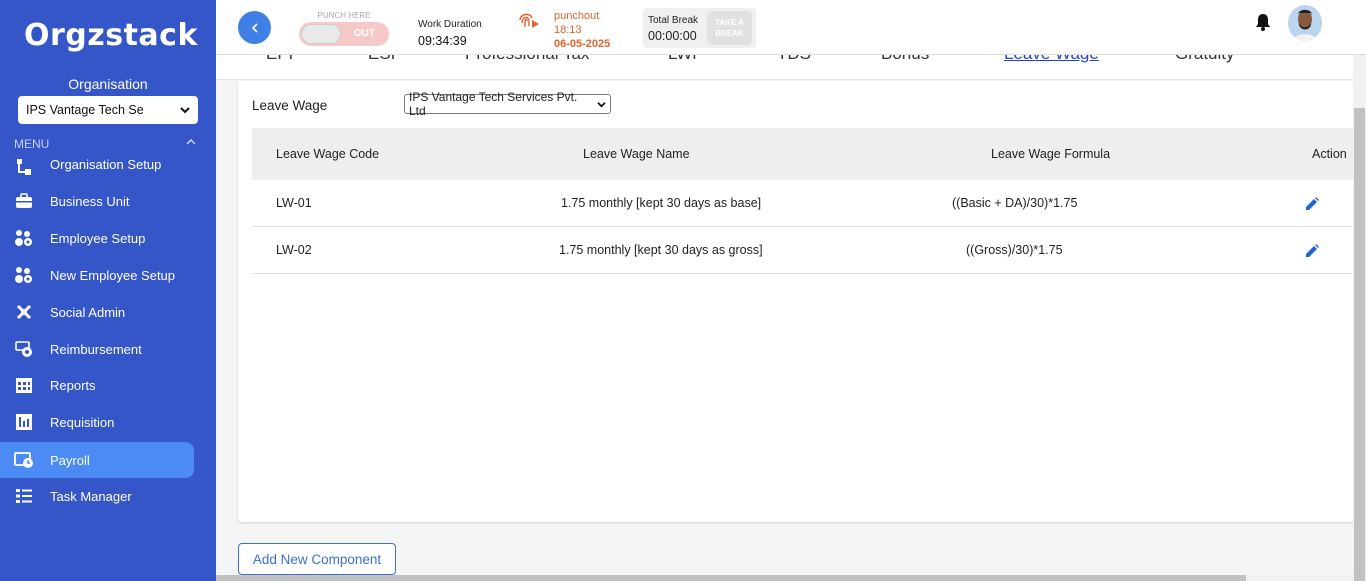 Image resolution: width=1366 pixels, height=581 pixels. Describe the element at coordinates (24, 422) in the screenshot. I see `chart-bars-icon` at that location.